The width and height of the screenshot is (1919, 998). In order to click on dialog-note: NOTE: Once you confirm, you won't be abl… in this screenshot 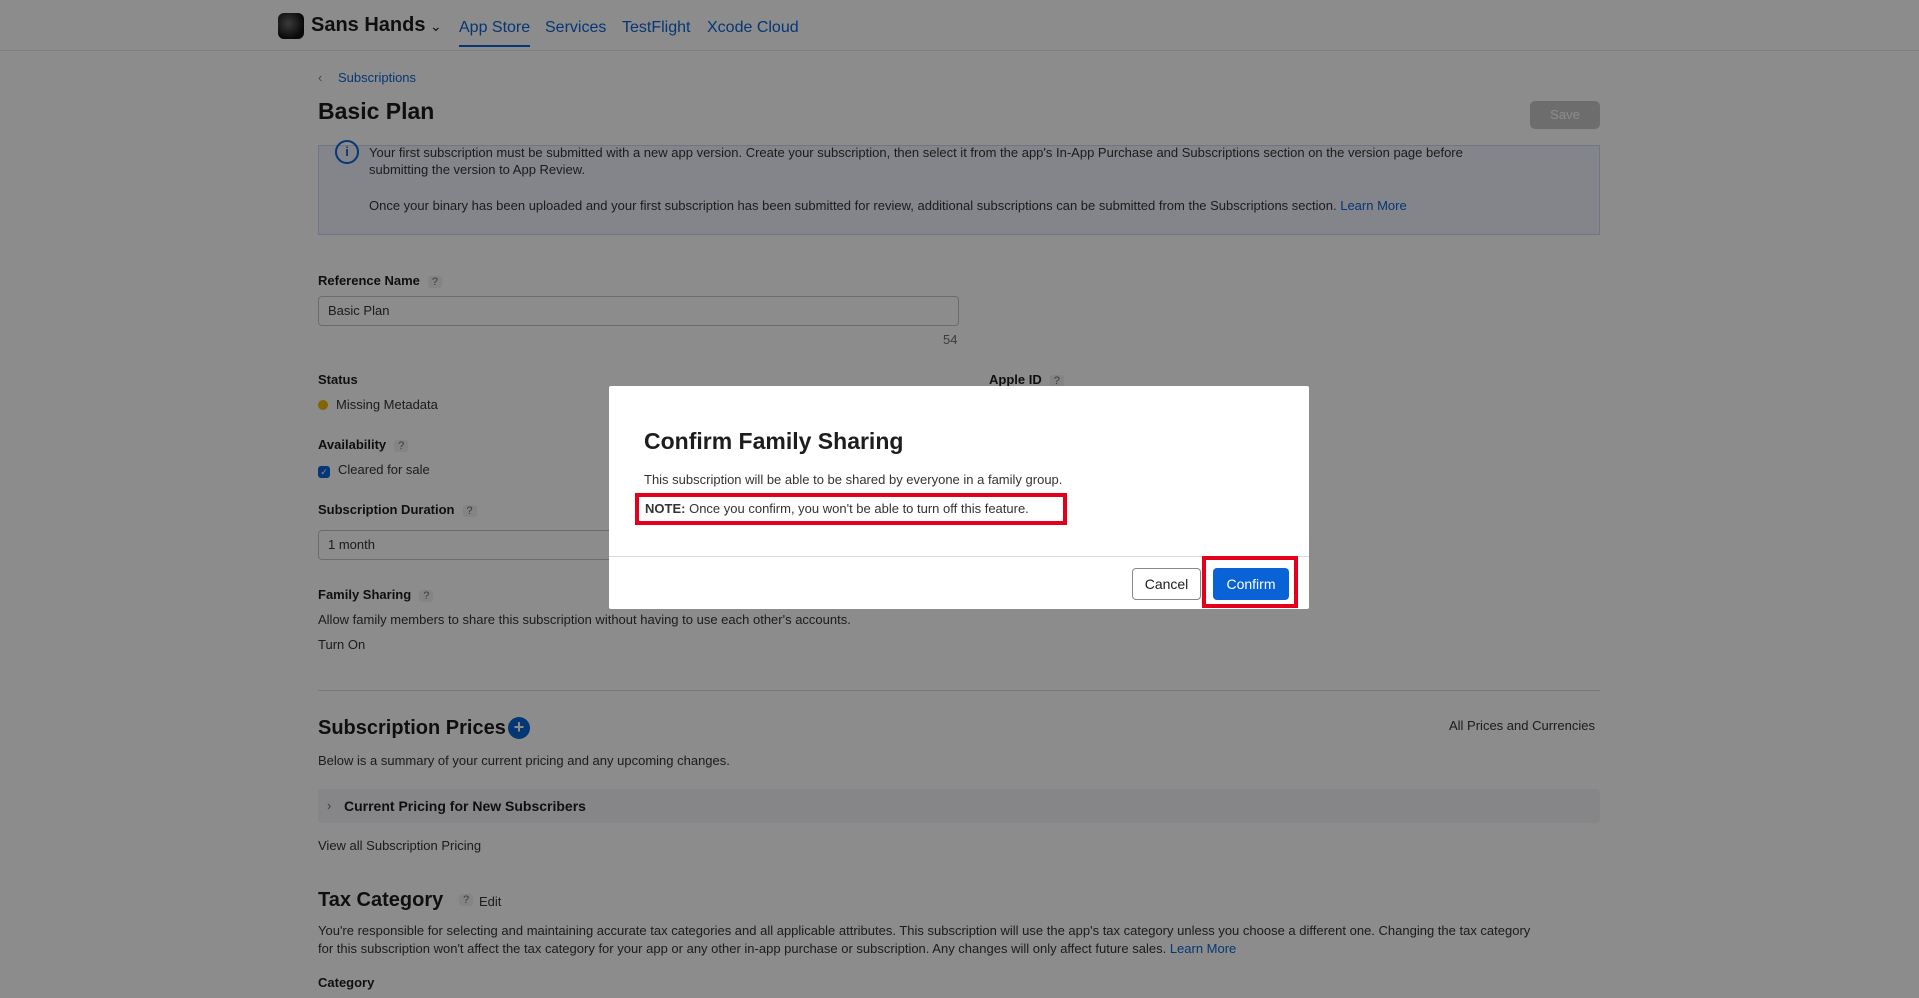, I will do `click(851, 509)`.